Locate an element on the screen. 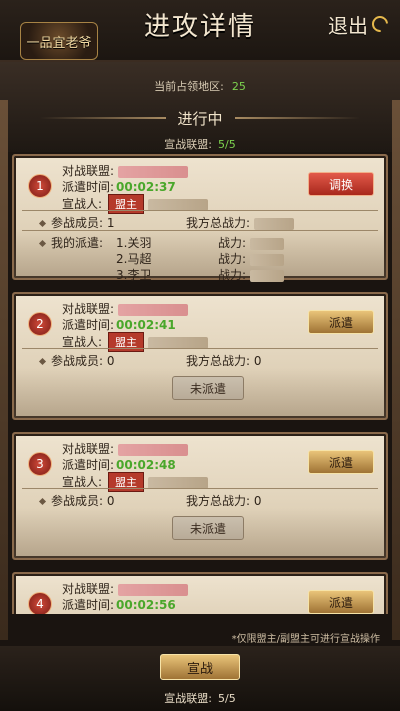  leader-tag: 盟主 is located at coordinates (126, 482).